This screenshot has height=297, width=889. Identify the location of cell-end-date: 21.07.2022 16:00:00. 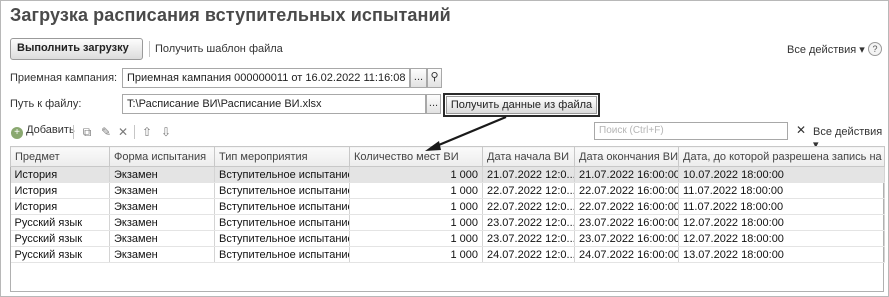
(626, 174).